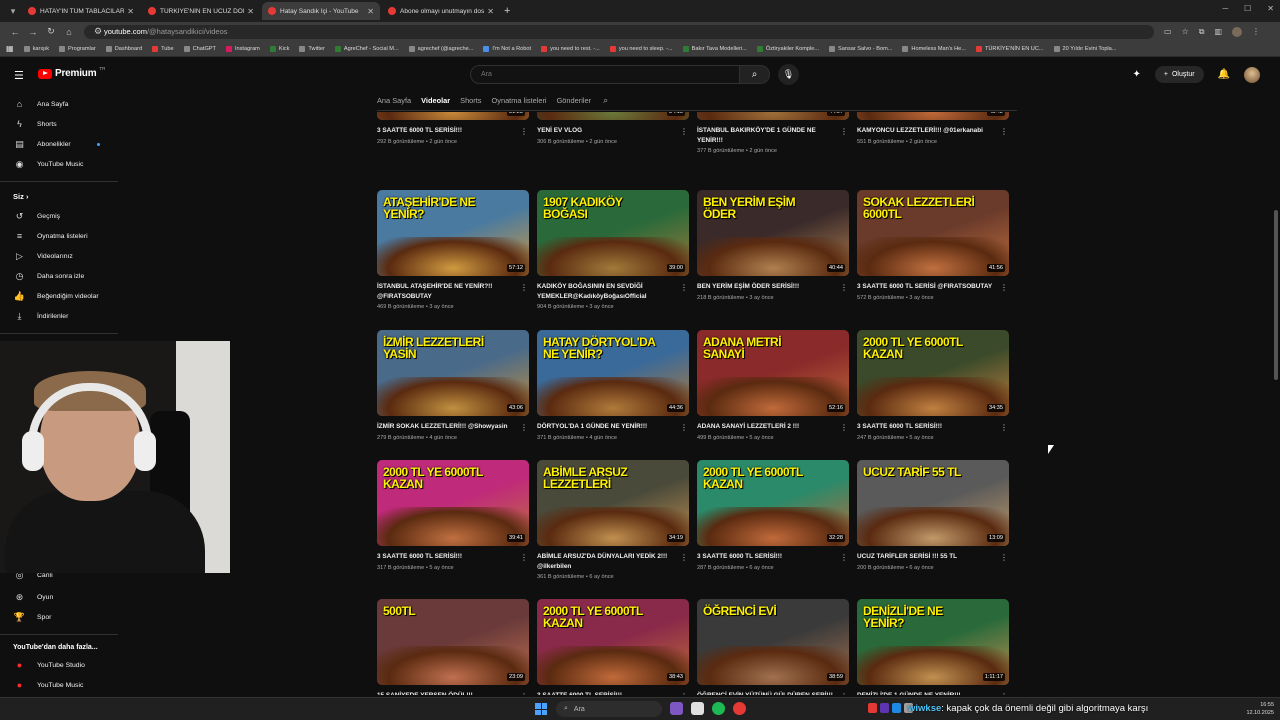 This screenshot has height=720, width=1280. Describe the element at coordinates (541, 709) in the screenshot. I see `windows-start-icon` at that location.